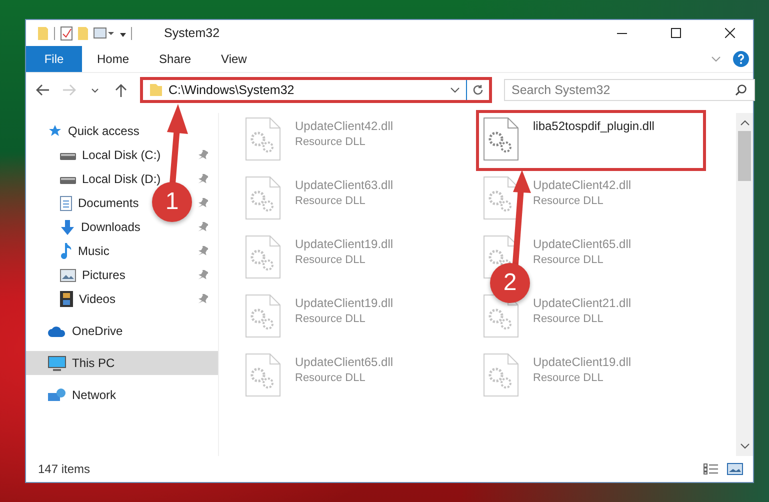  Describe the element at coordinates (67, 227) in the screenshot. I see `down-arrow-icon` at that location.